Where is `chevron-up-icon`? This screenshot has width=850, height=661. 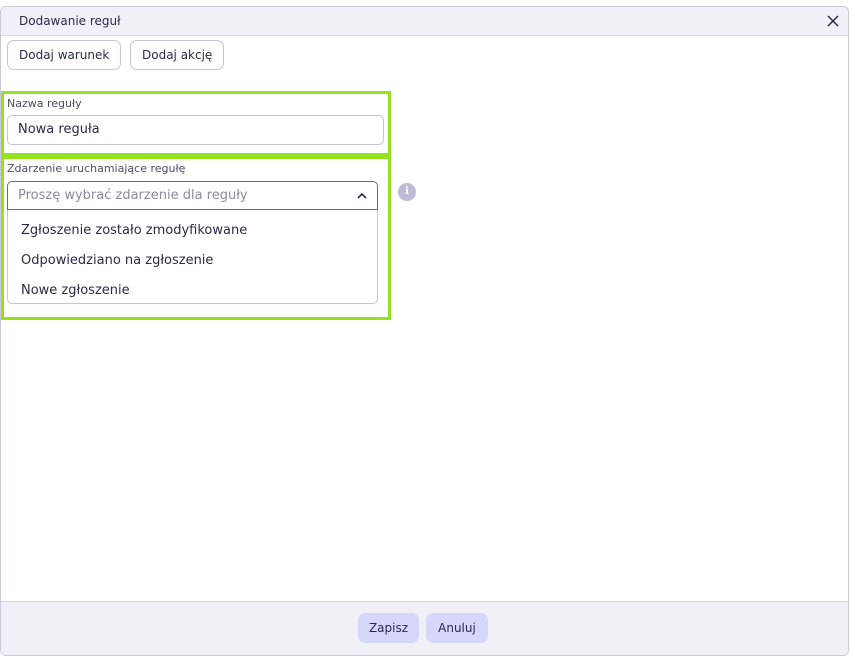
chevron-up-icon is located at coordinates (362, 195).